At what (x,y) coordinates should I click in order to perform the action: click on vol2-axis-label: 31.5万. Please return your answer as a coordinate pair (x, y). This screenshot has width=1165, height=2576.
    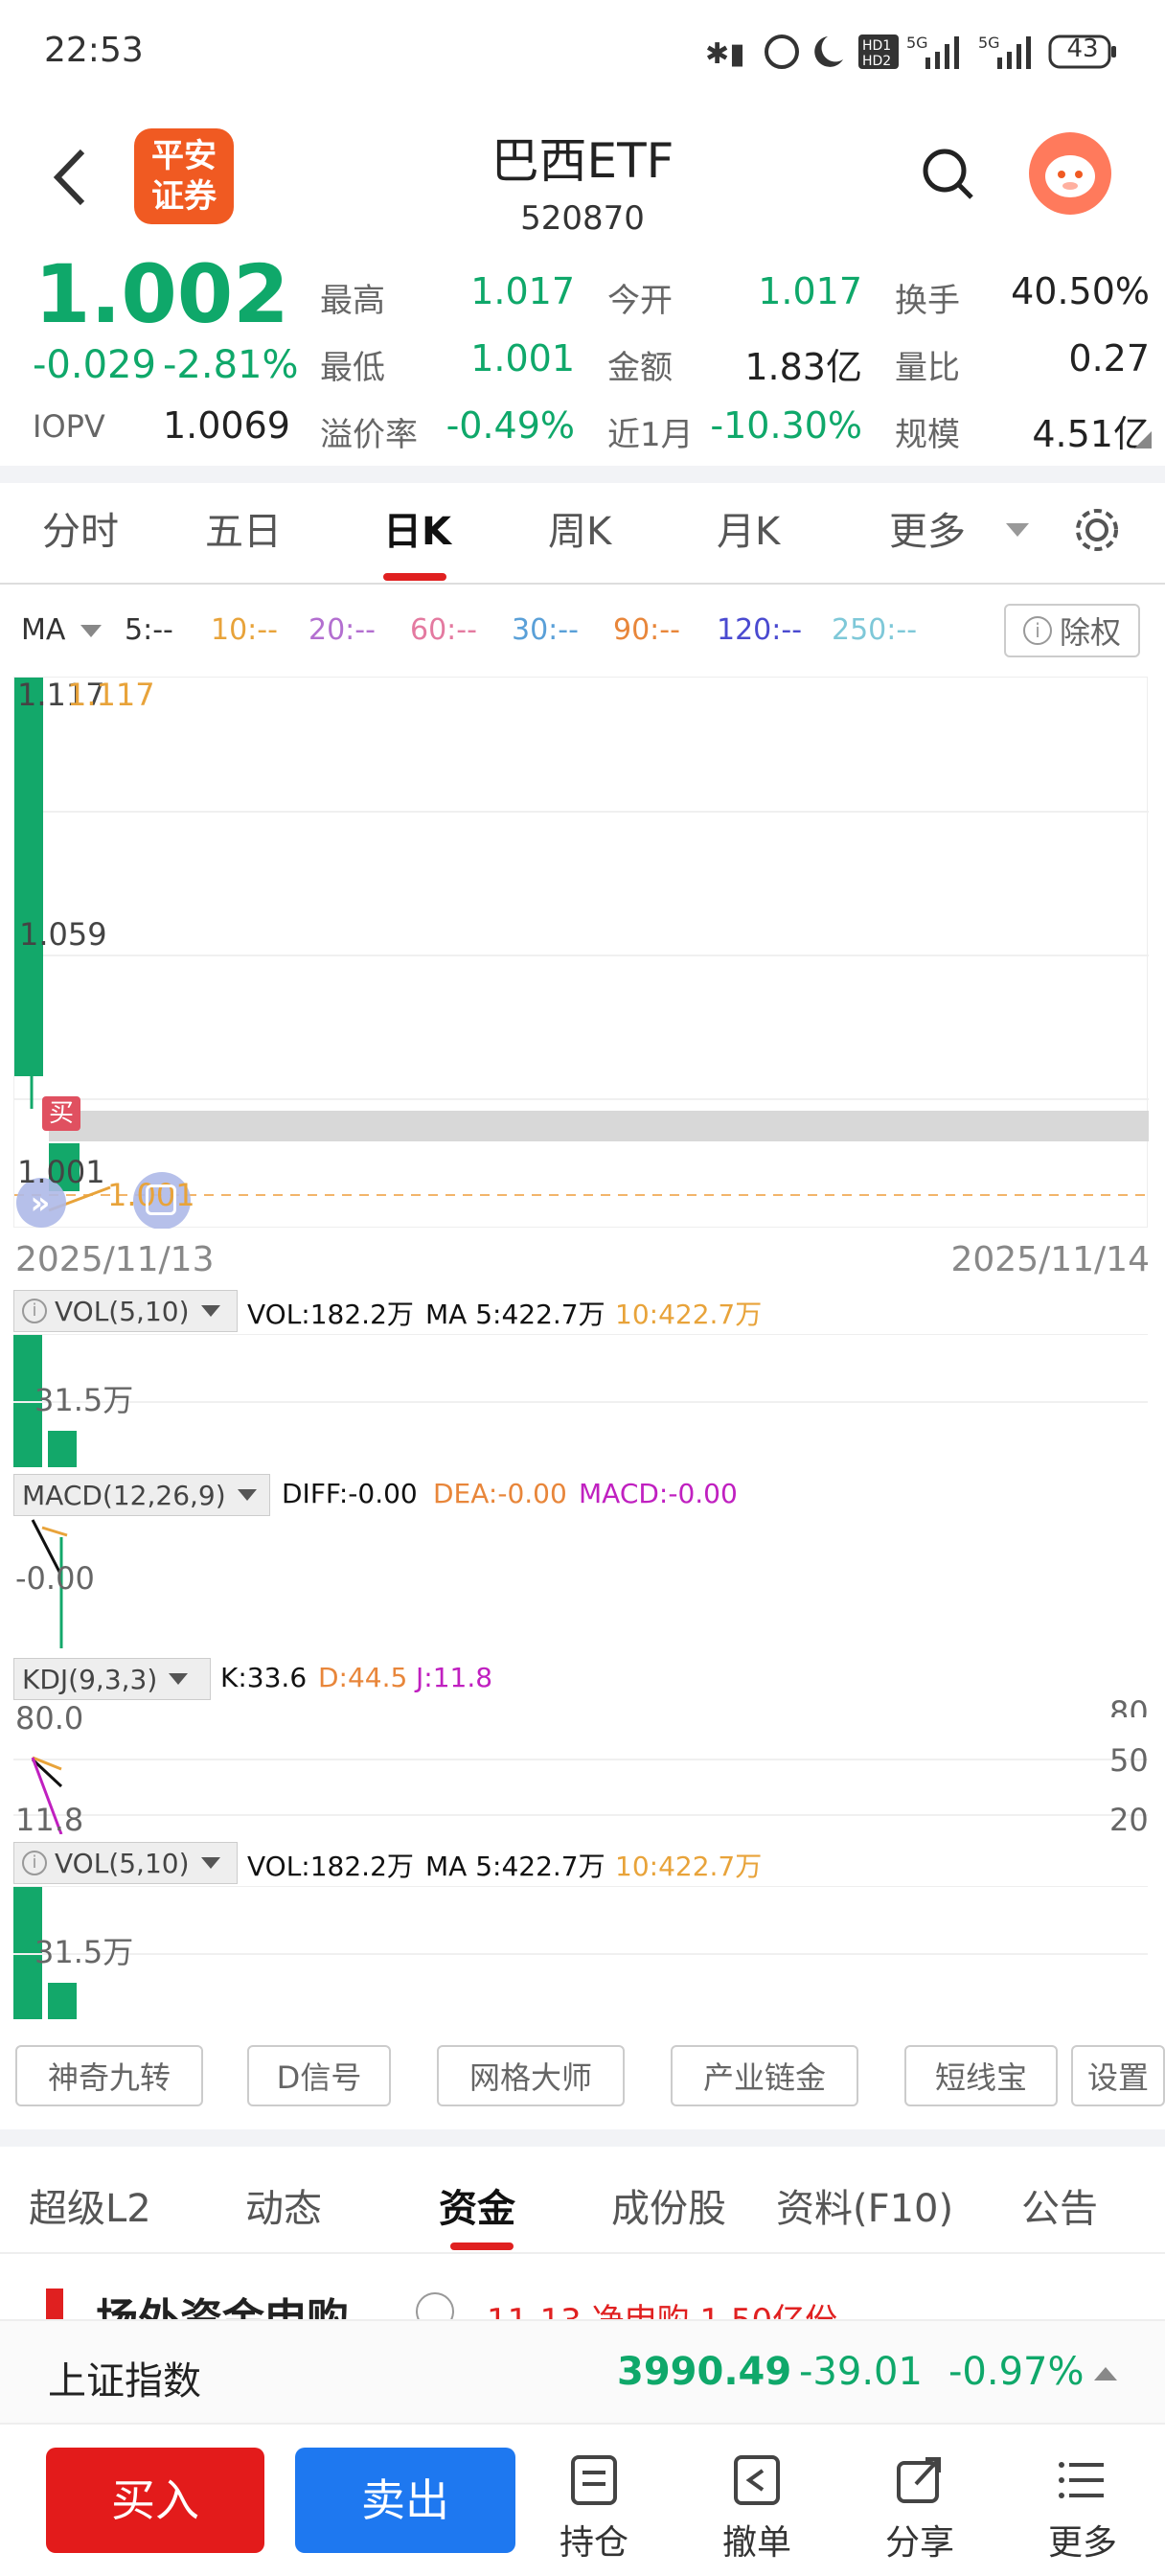
    Looking at the image, I should click on (84, 1952).